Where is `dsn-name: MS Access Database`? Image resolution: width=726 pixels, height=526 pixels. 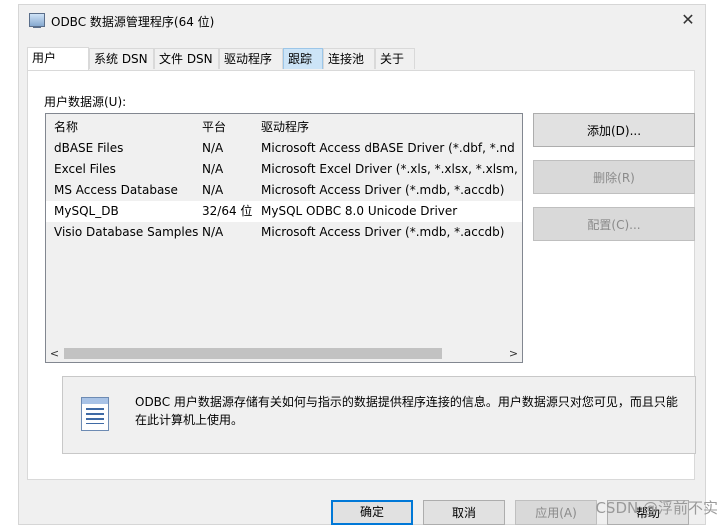 dsn-name: MS Access Database is located at coordinates (116, 190).